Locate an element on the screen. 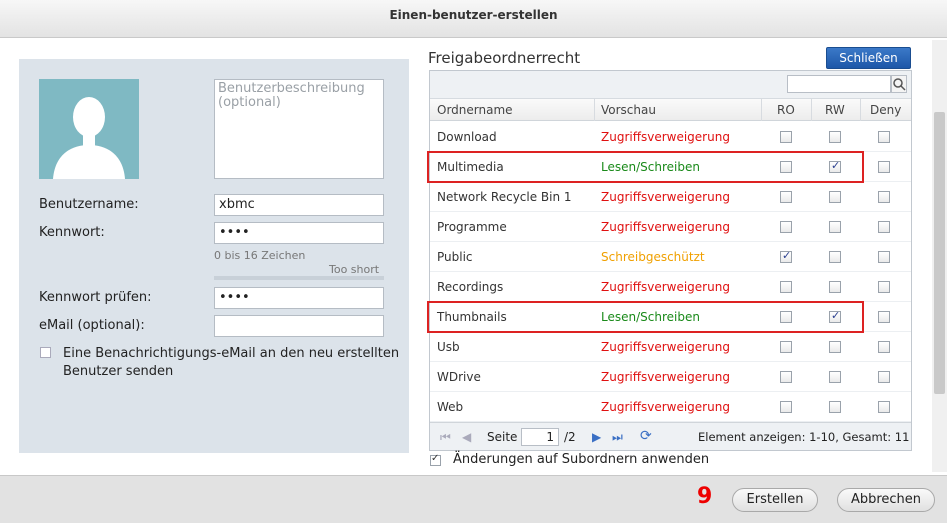  password-label: Kennwort: is located at coordinates (72, 232).